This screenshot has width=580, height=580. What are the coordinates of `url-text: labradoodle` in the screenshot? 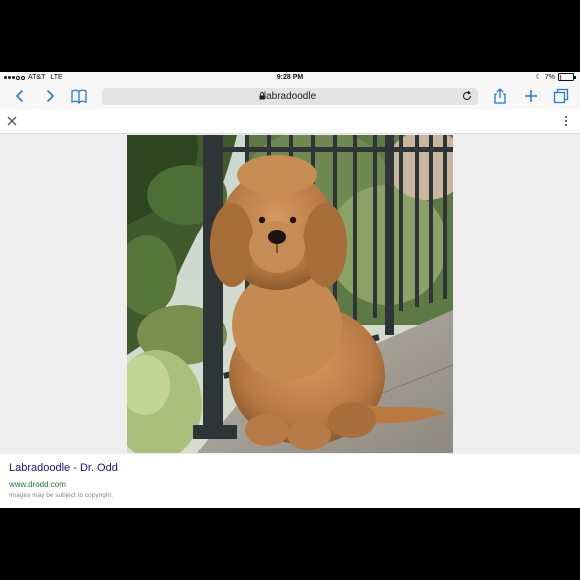 It's located at (290, 96).